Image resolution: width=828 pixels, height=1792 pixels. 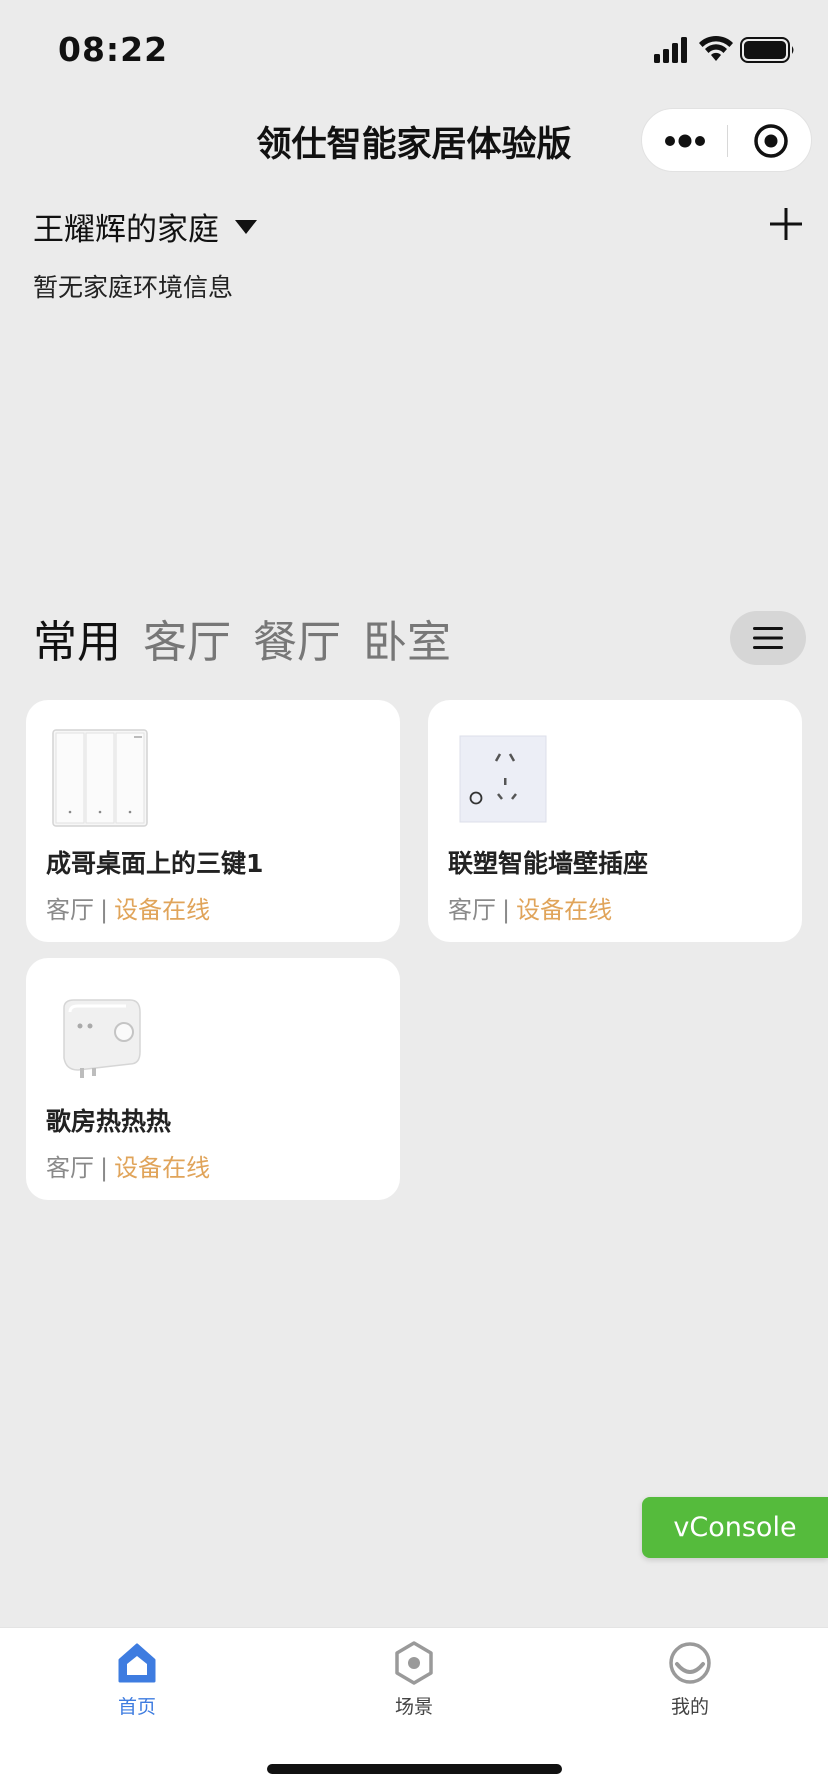 I want to click on battery-icon, so click(x=767, y=50).